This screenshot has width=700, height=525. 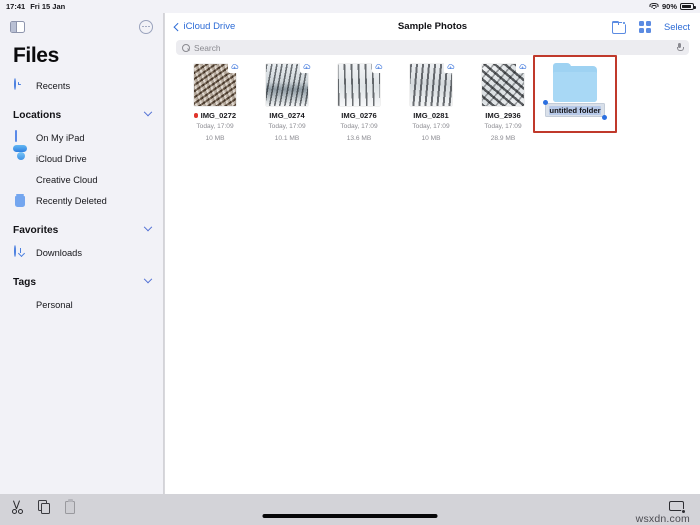 I want to click on file-name-row: IMG_2936, so click(x=503, y=115).